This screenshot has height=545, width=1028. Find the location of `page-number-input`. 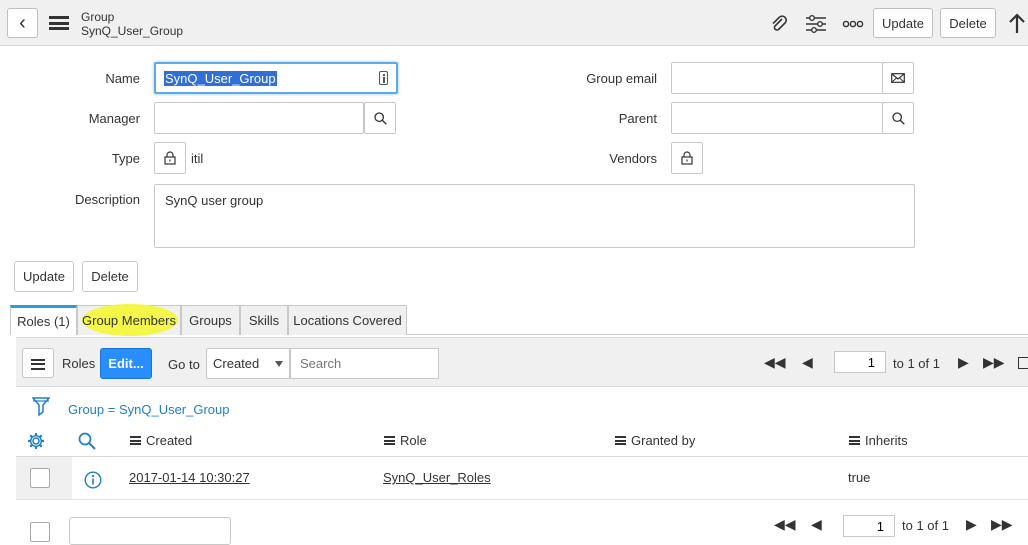

page-number-input is located at coordinates (860, 362).